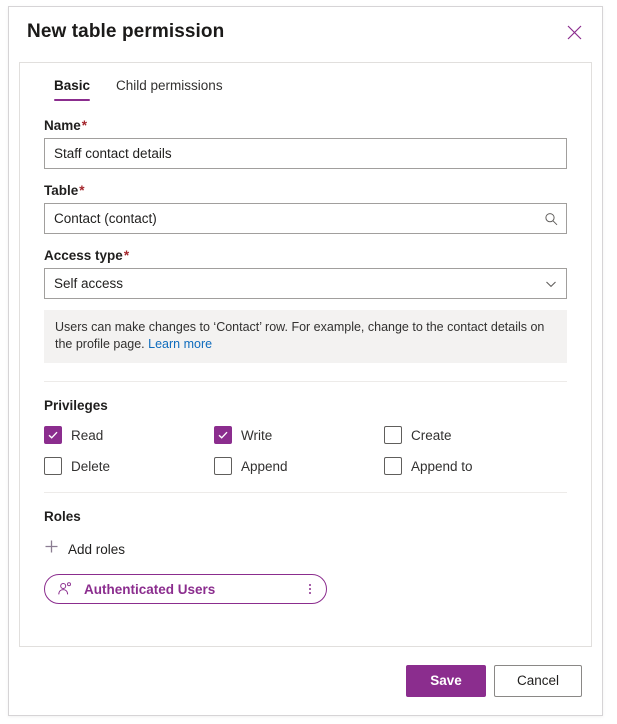  Describe the element at coordinates (61, 190) in the screenshot. I see `table-label-text: Table` at that location.